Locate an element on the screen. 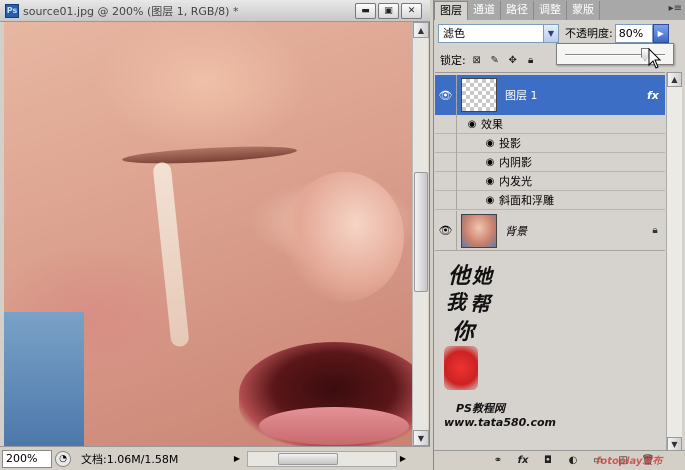 The width and height of the screenshot is (685, 470). opacity-input: 80% is located at coordinates (633, 33).